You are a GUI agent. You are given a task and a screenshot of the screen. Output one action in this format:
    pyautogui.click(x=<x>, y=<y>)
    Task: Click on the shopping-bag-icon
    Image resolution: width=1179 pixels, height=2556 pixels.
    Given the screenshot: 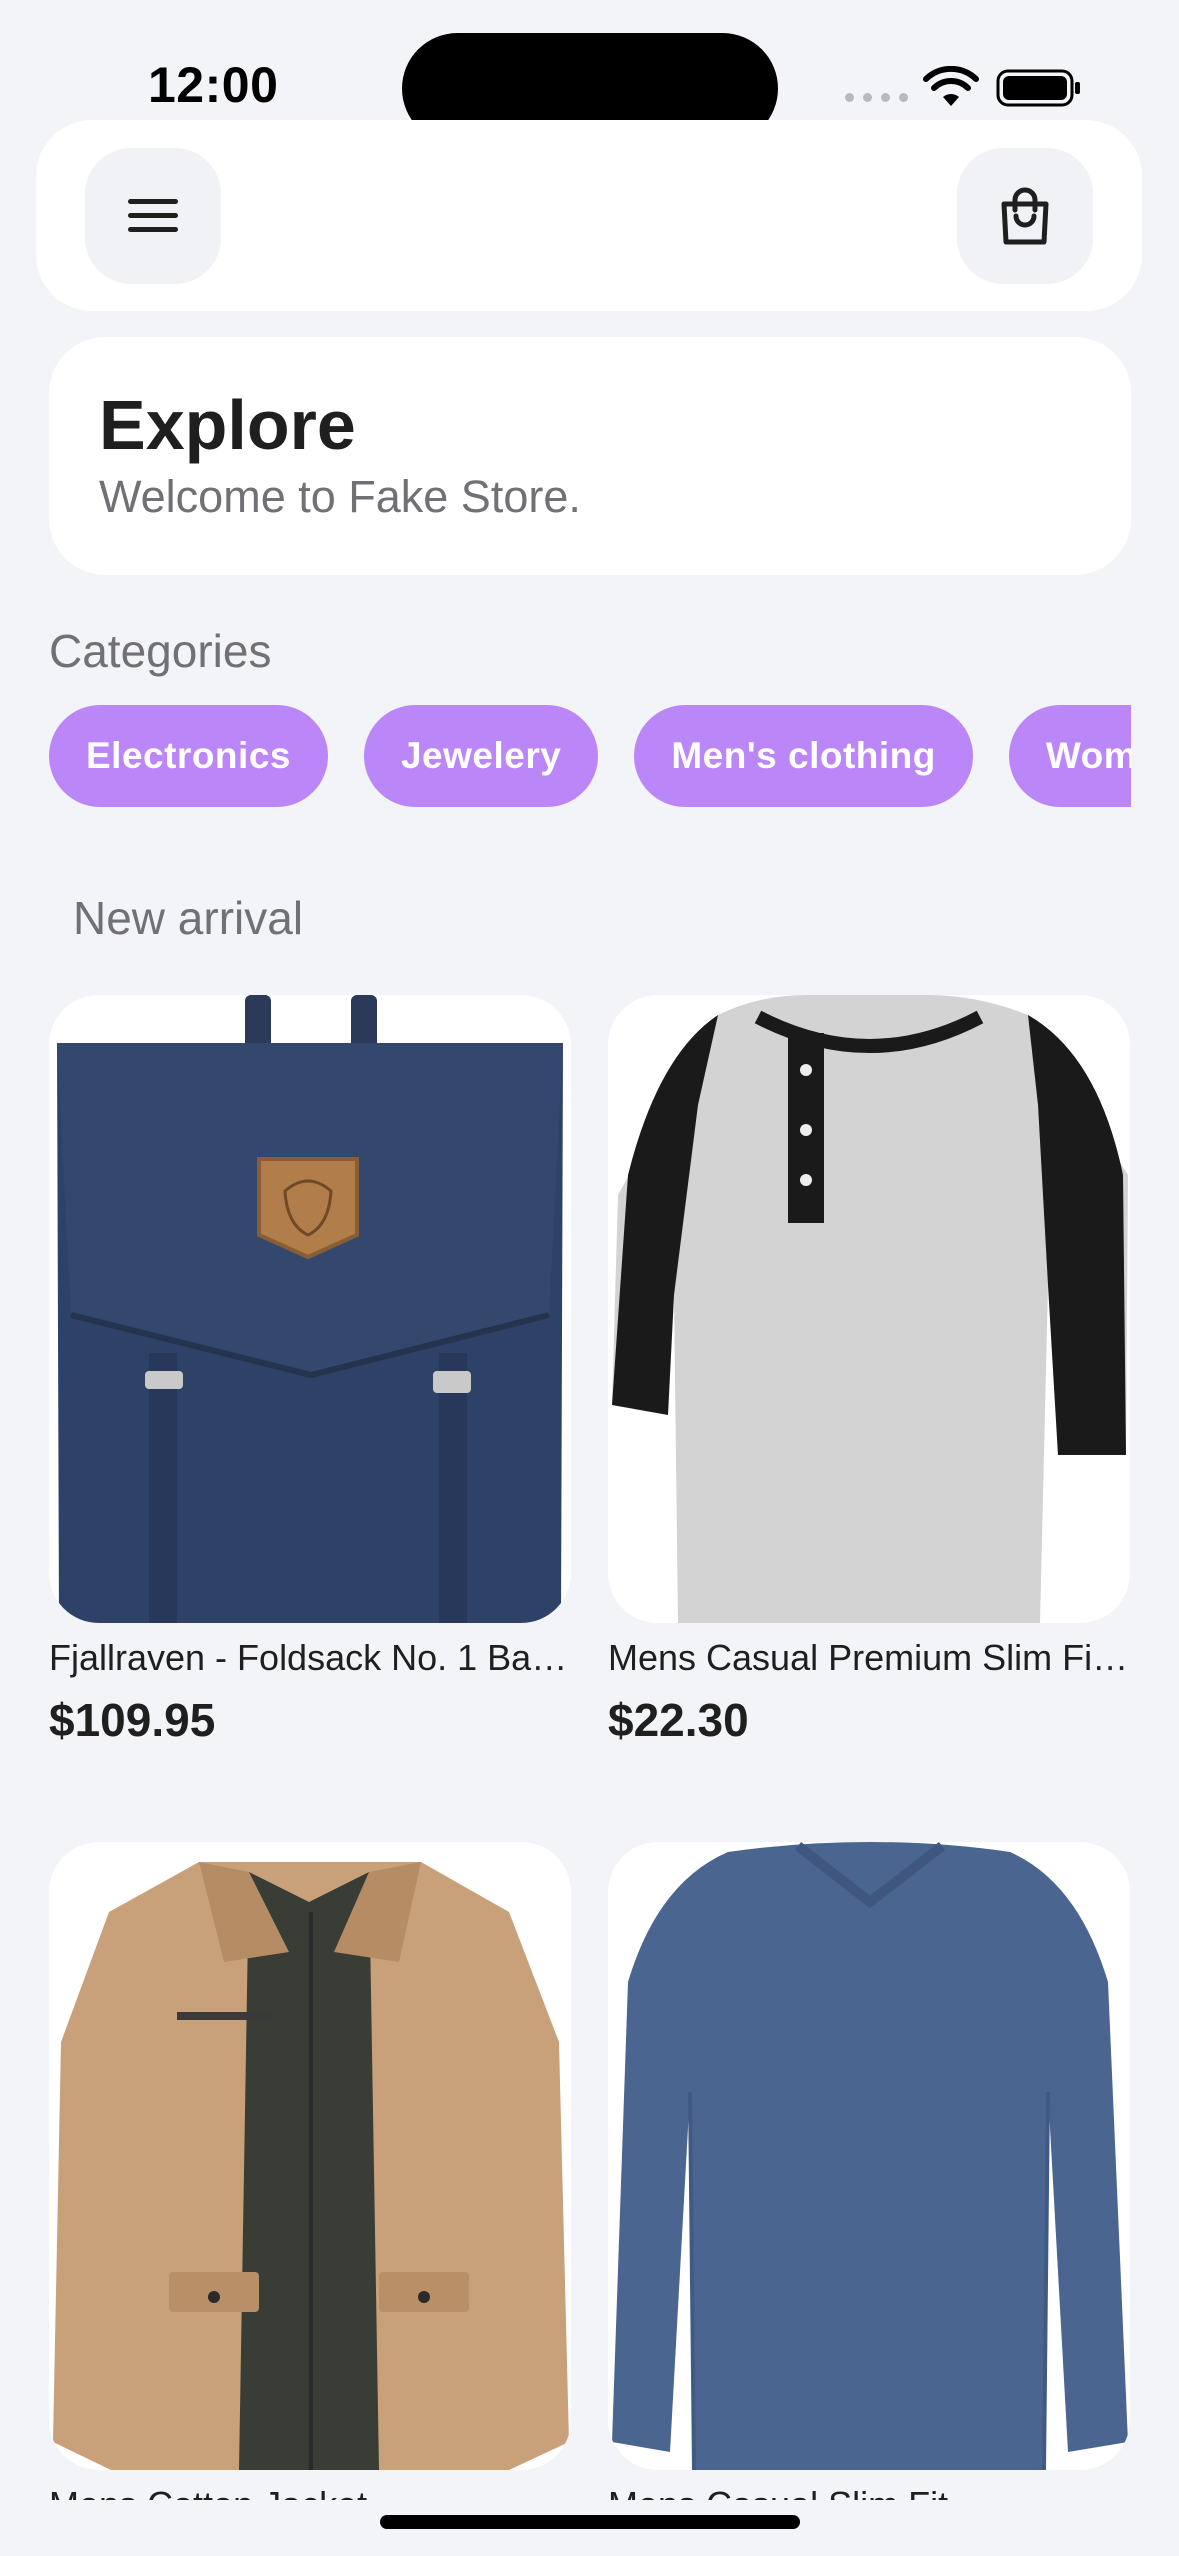 What is the action you would take?
    pyautogui.click(x=1025, y=216)
    